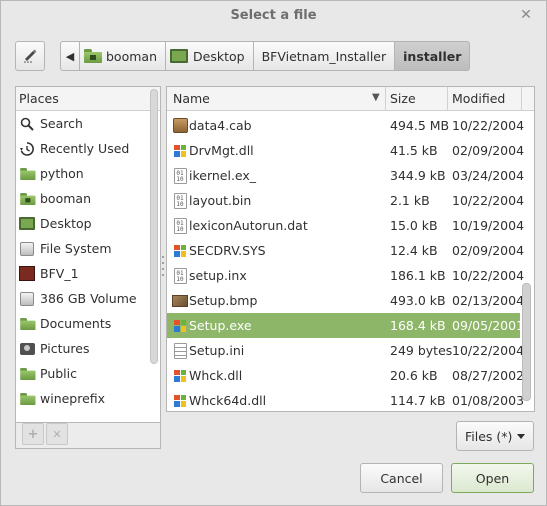 This screenshot has width=547, height=506. I want to click on breadcrumb-label: booman, so click(131, 56).